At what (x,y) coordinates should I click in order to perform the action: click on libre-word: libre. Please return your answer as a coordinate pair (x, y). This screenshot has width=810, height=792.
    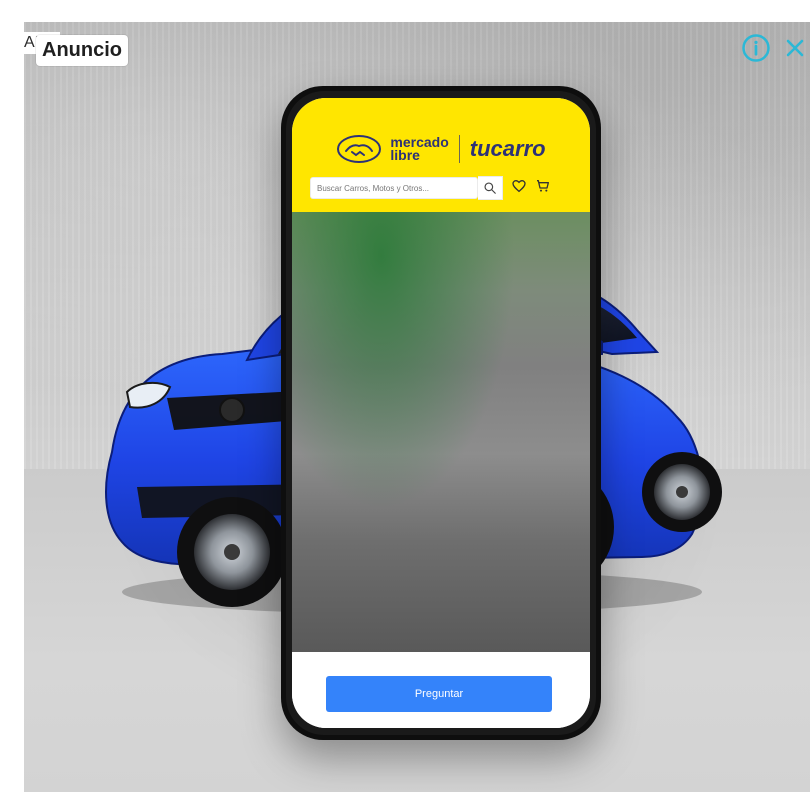
    Looking at the image, I should click on (405, 155).